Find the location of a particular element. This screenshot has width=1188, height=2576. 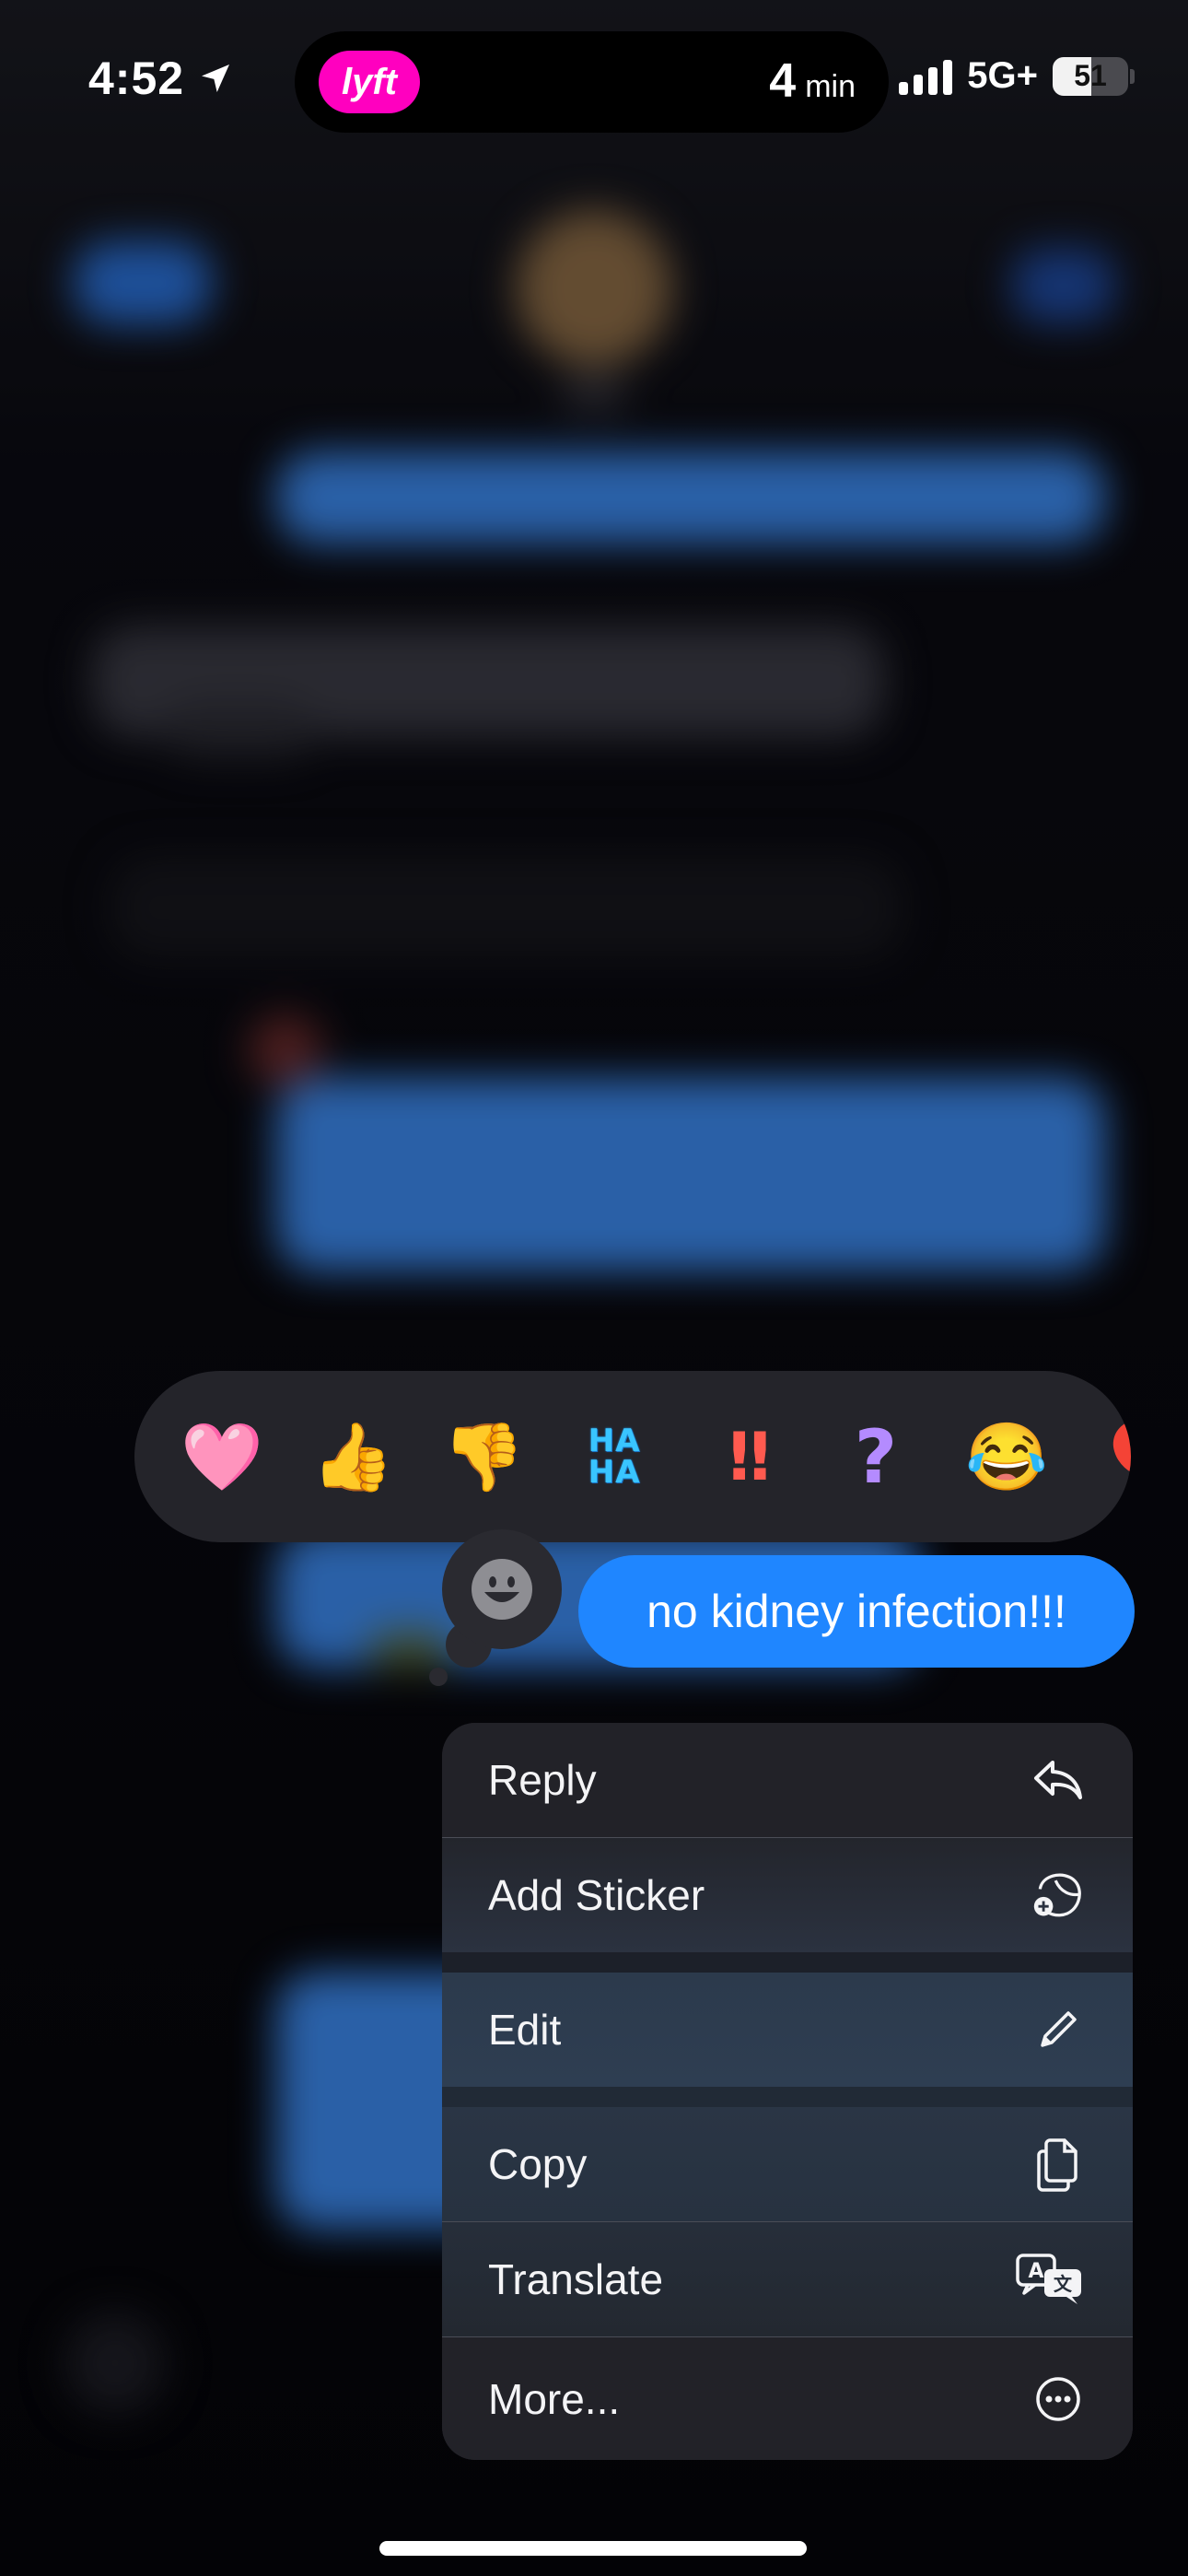

heart-emoji-icon: 🩷 is located at coordinates (222, 1457).